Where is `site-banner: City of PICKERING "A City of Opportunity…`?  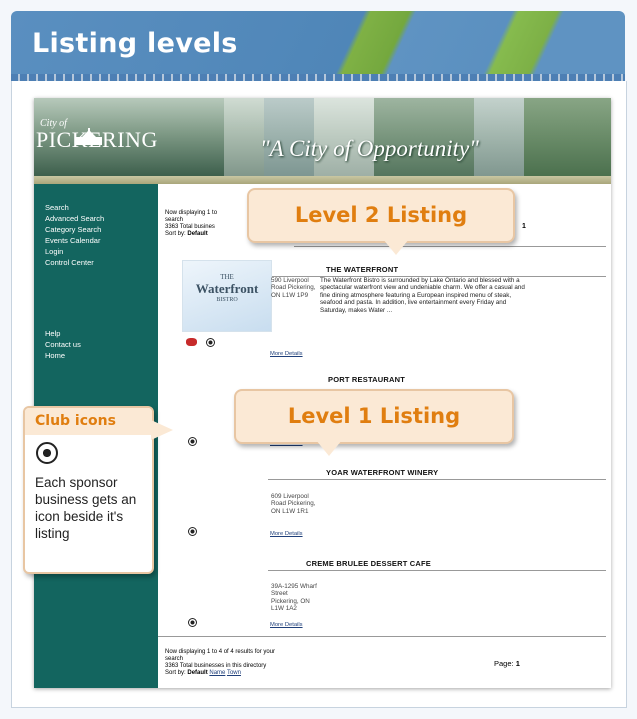 site-banner: City of PICKERING "A City of Opportunity… is located at coordinates (322, 137).